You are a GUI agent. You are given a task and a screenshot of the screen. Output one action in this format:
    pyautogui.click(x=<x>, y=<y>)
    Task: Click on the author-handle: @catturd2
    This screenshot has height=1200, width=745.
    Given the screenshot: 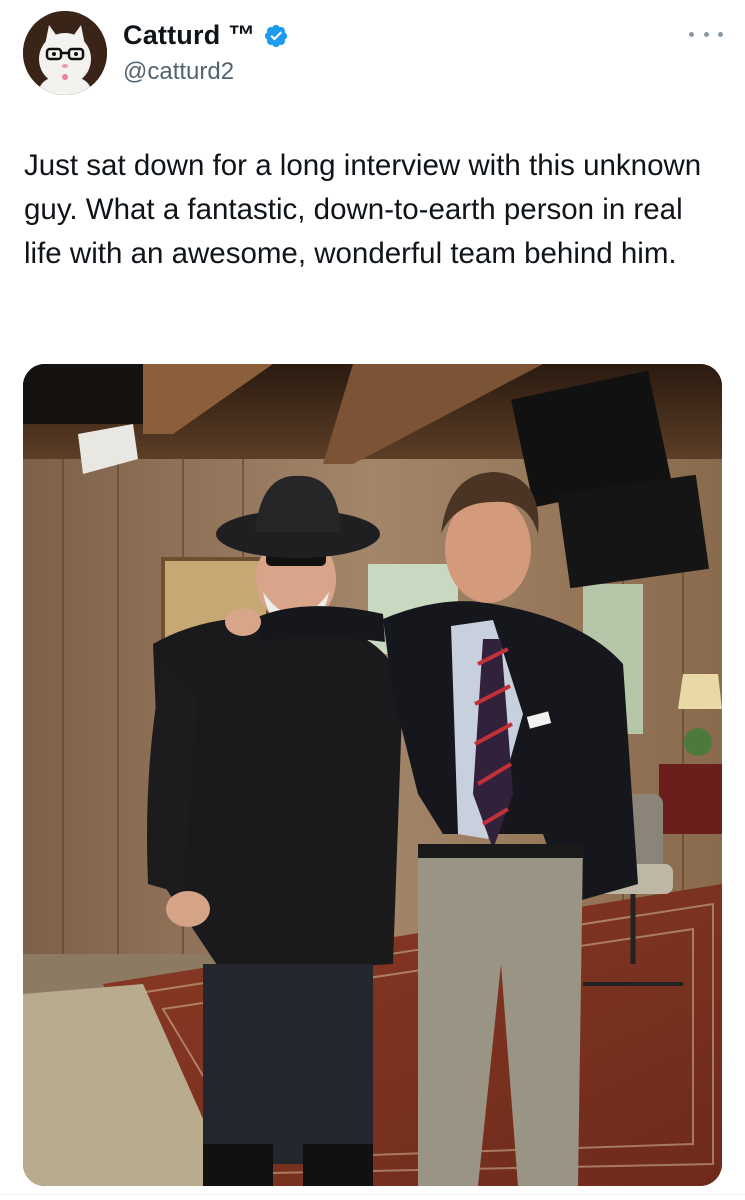 What is the action you would take?
    pyautogui.click(x=178, y=72)
    